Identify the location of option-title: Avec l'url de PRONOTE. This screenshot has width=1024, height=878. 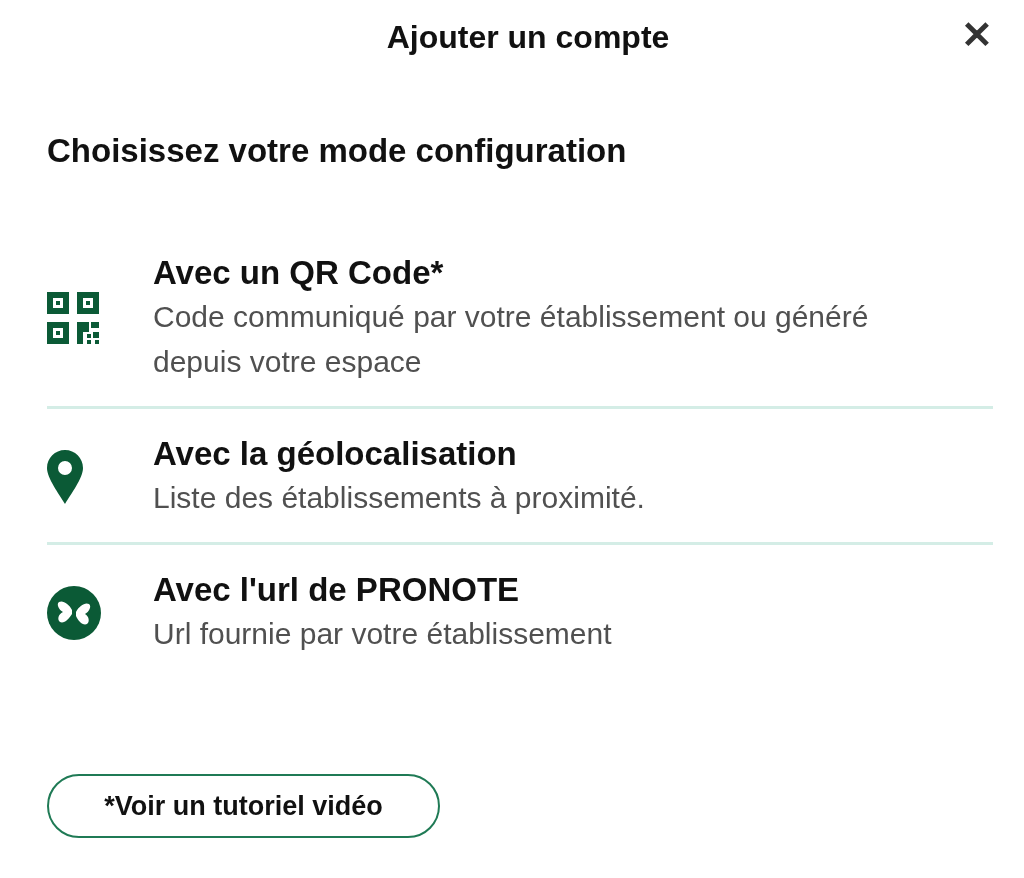
(382, 590).